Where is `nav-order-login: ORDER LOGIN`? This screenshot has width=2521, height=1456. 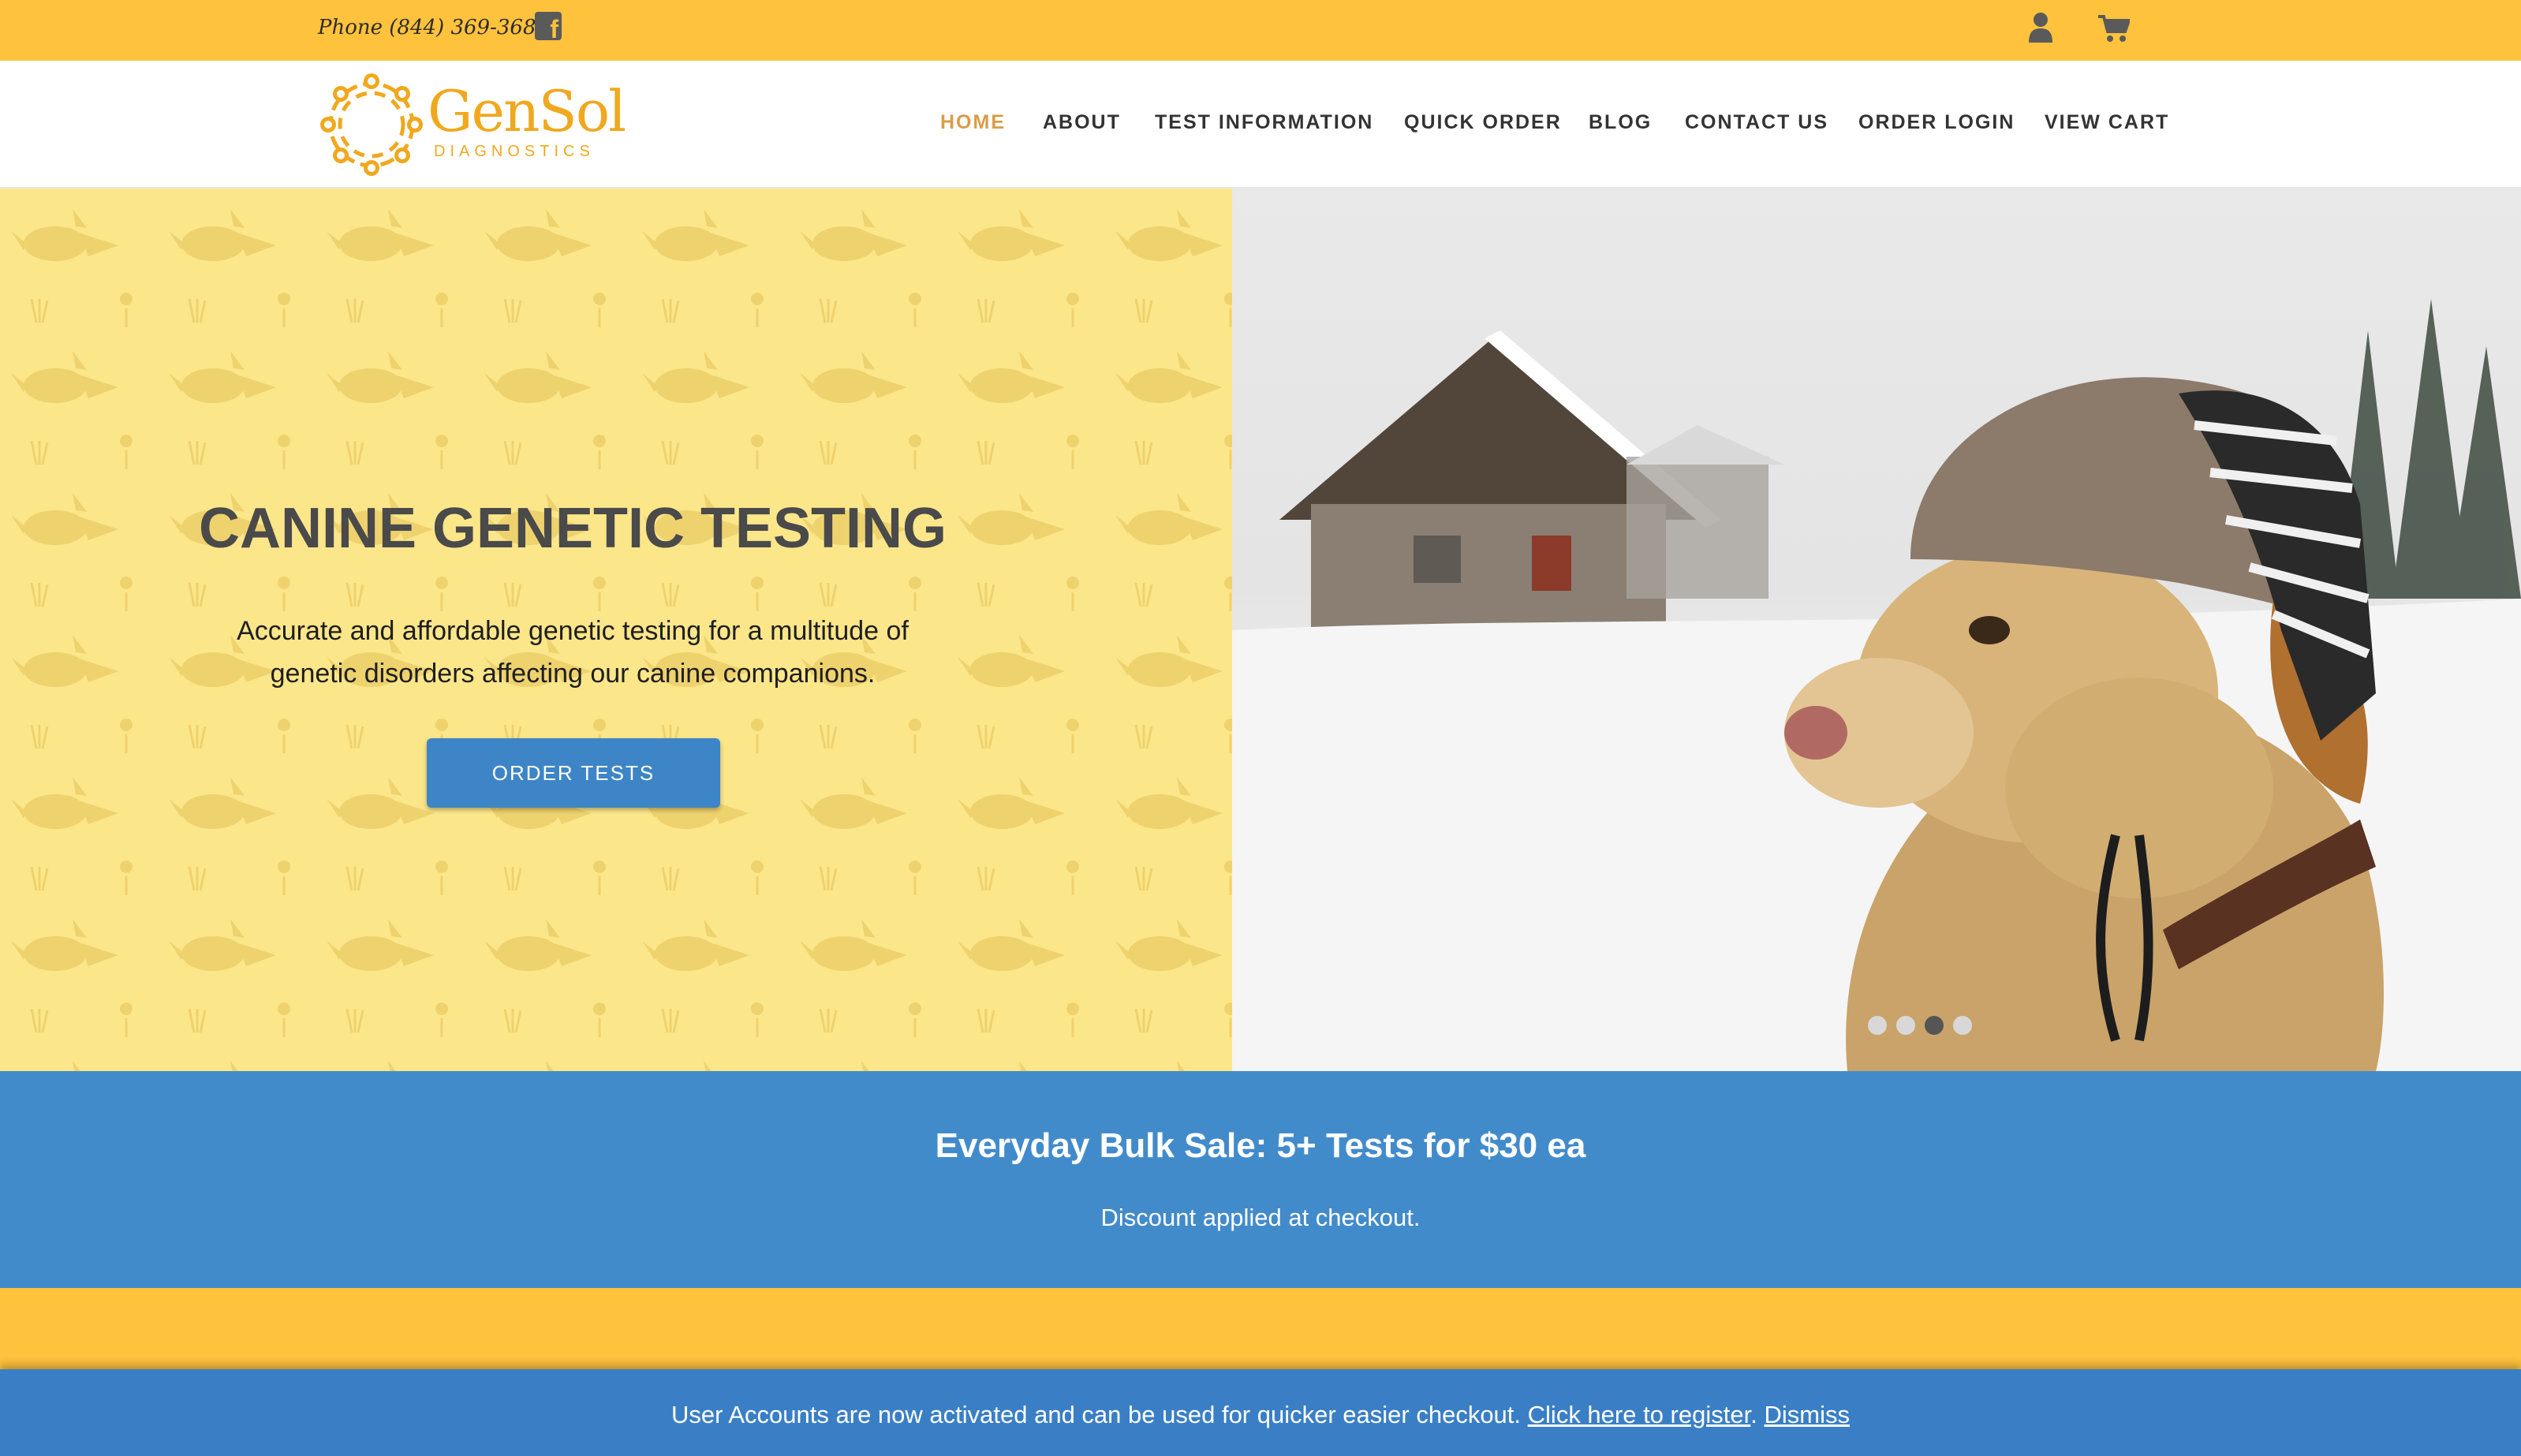 nav-order-login: ORDER LOGIN is located at coordinates (1937, 122).